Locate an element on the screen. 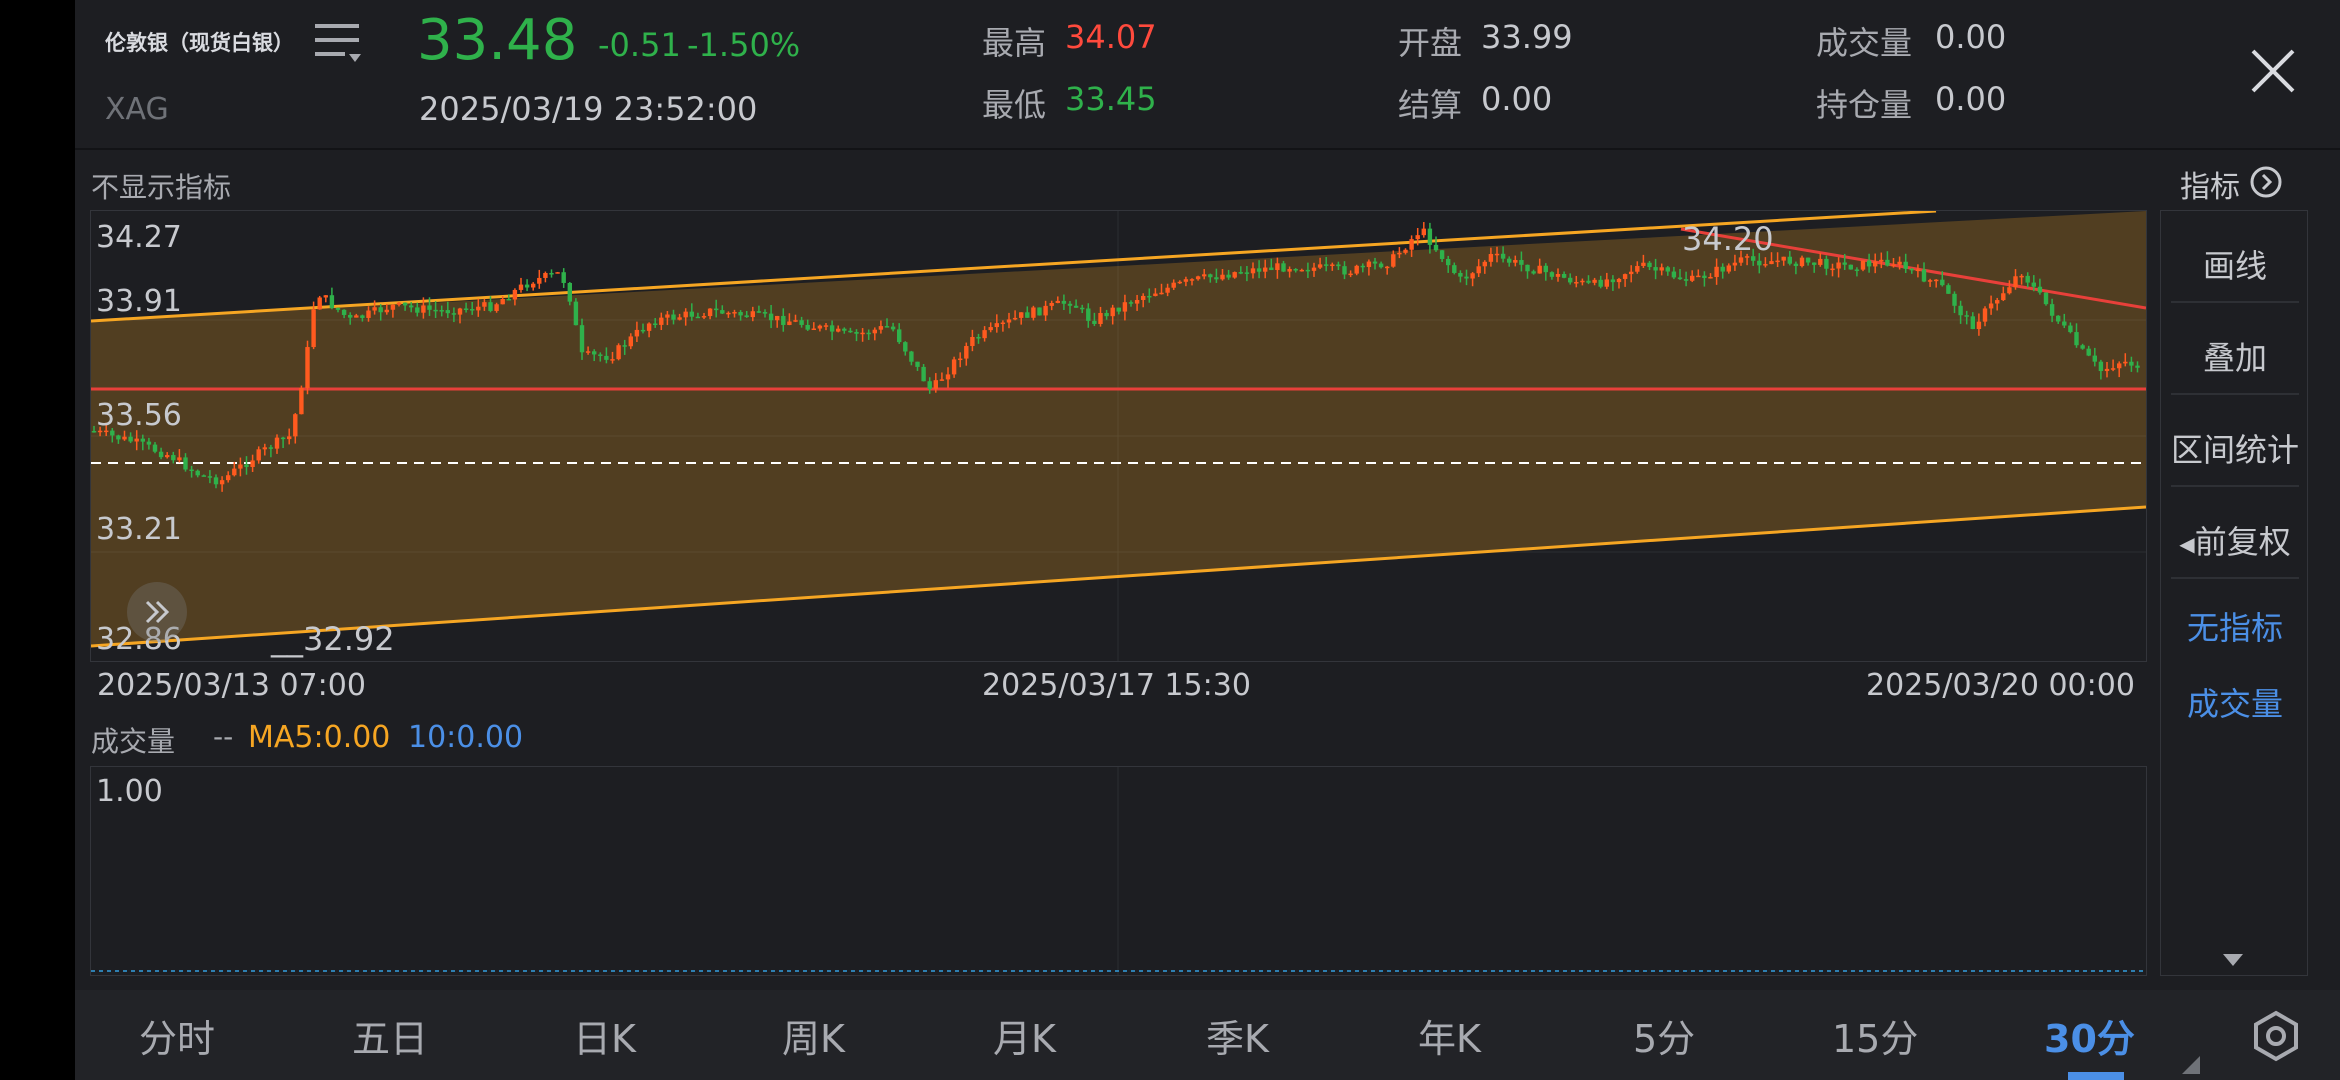 Image resolution: width=2340 pixels, height=1080 pixels. tab-week-k: 周K is located at coordinates (813, 1035).